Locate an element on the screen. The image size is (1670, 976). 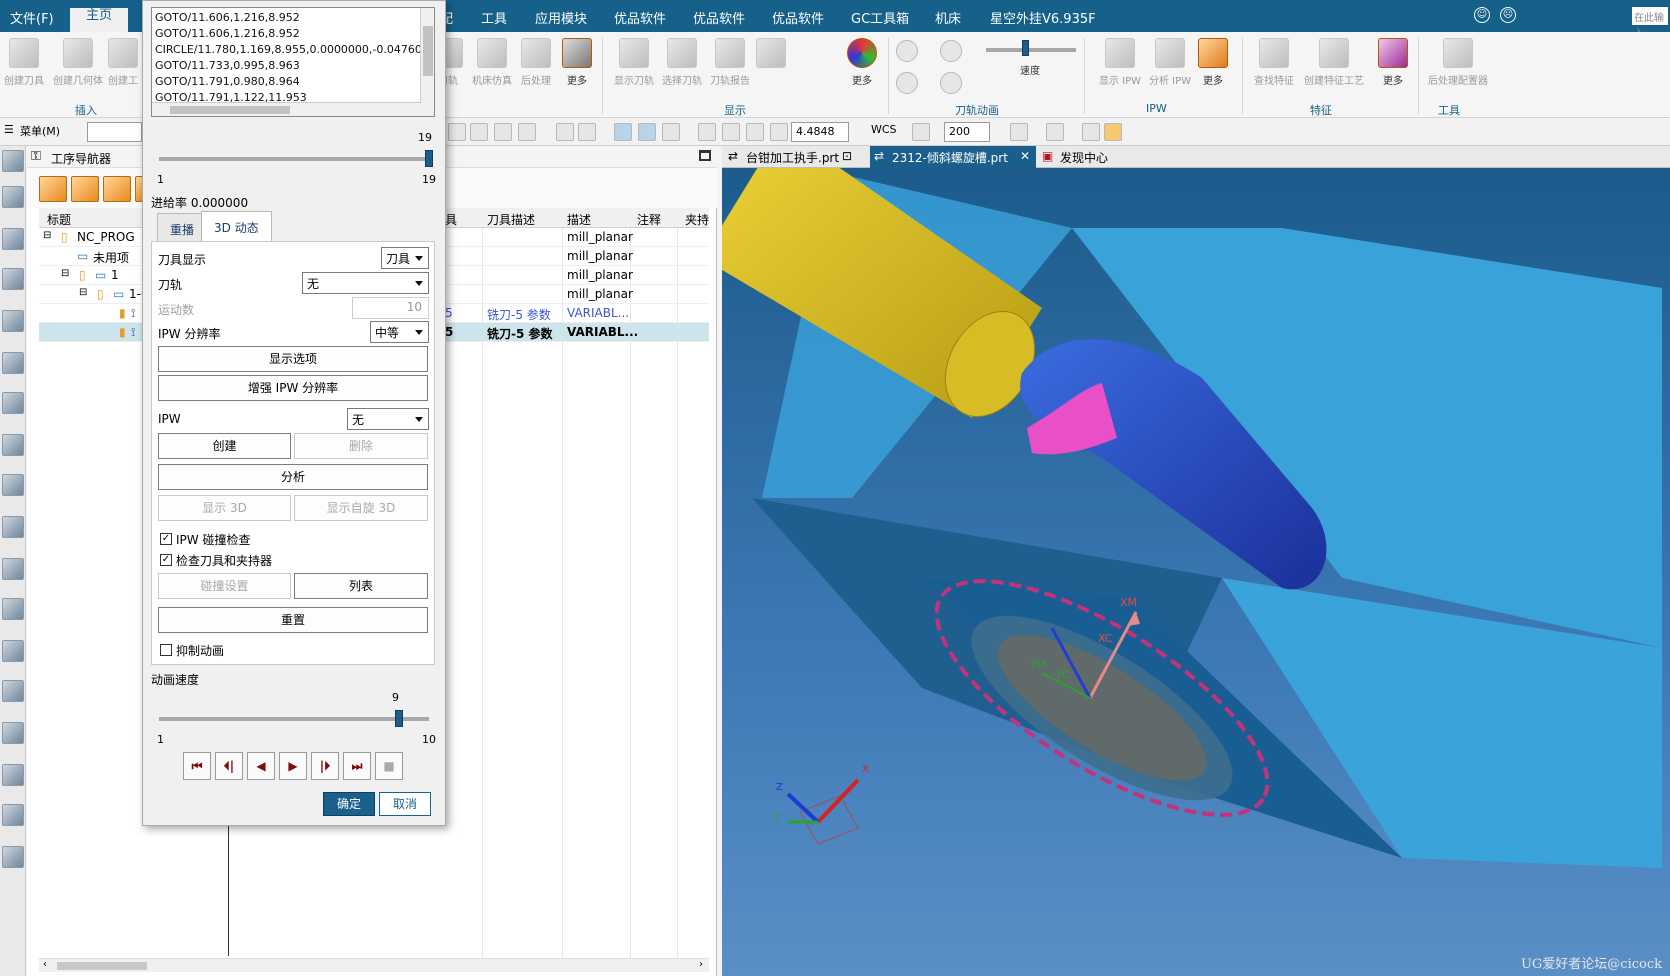
scroll-right-icon: › is located at coordinates (701, 964).